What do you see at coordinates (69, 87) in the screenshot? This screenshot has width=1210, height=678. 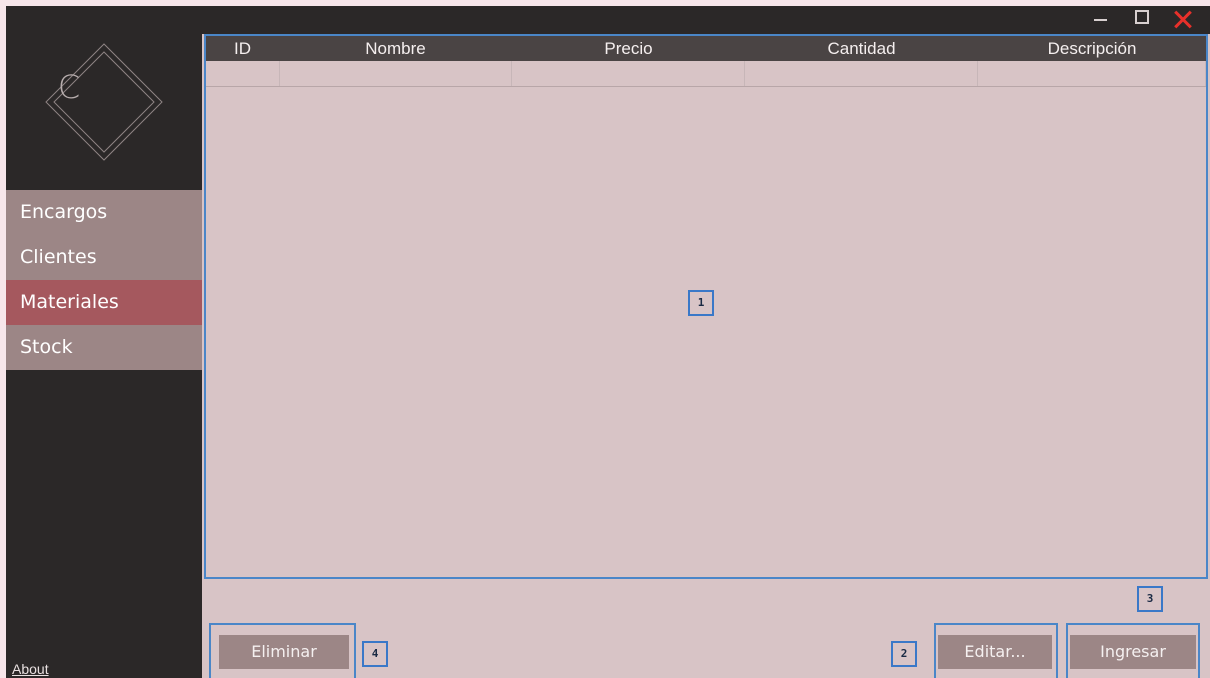 I see `logo-letter: C` at bounding box center [69, 87].